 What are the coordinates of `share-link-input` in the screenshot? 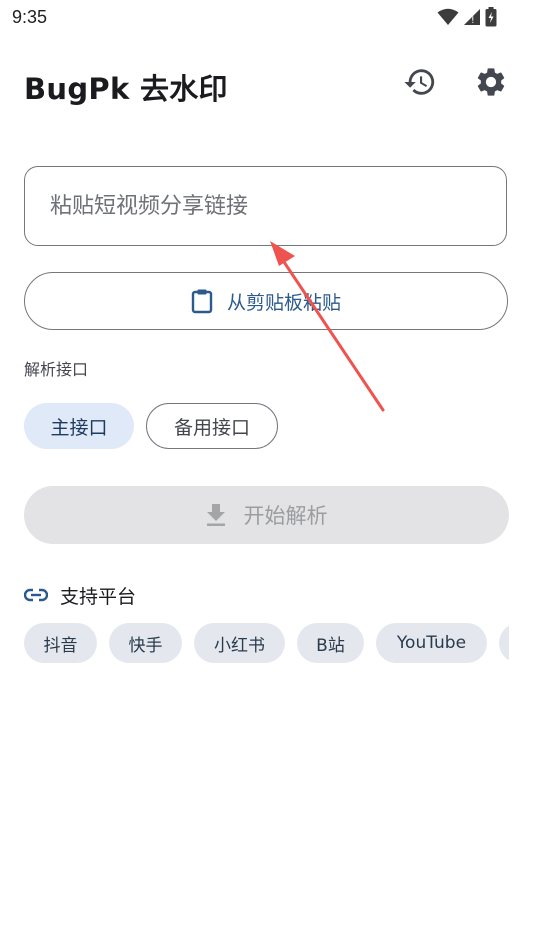 It's located at (277, 206).